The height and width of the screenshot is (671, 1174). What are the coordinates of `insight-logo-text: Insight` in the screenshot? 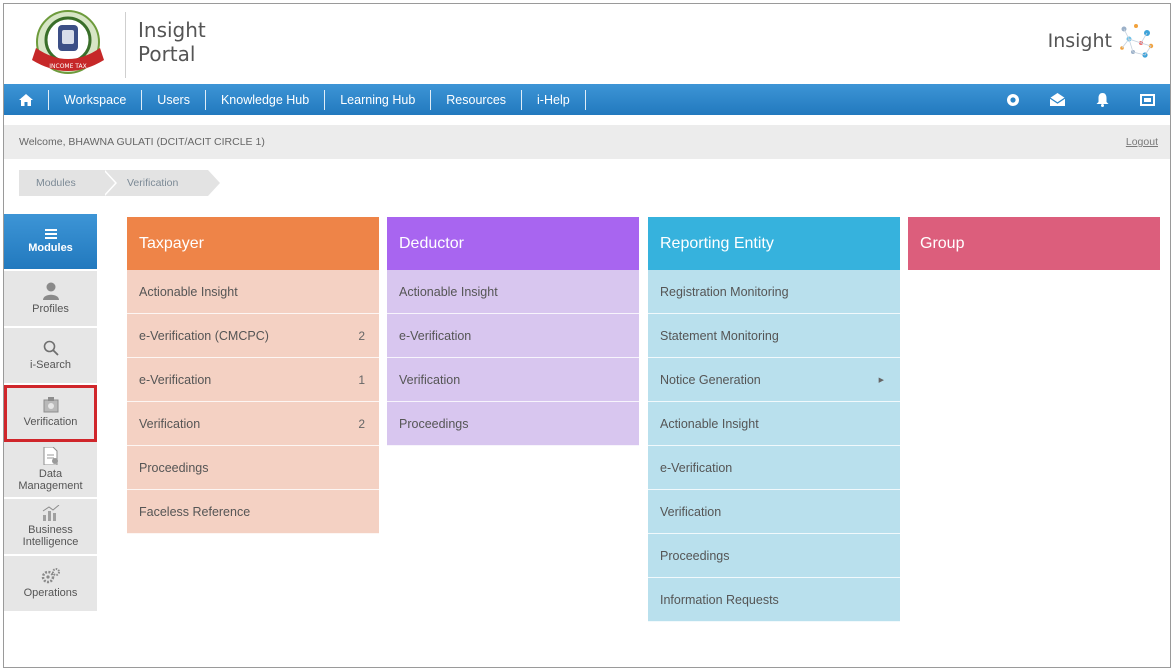 It's located at (1079, 41).